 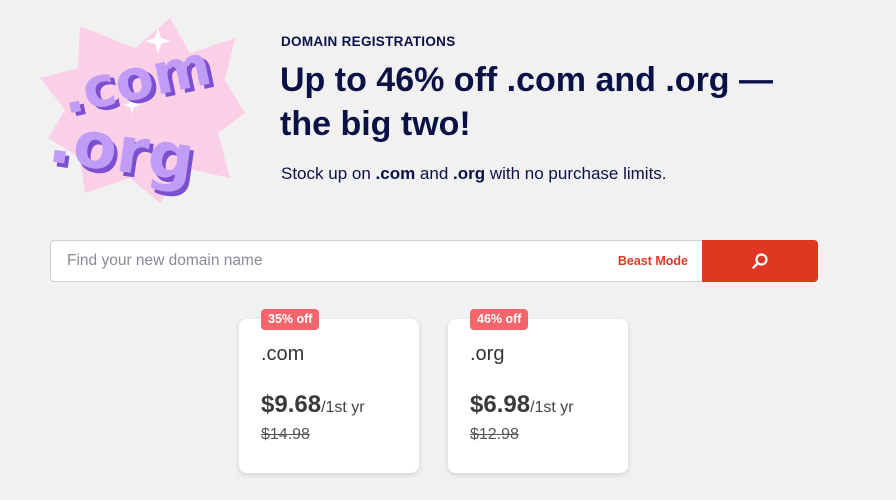 I want to click on price-card-org: 46% off .org $6.98/1st yr $12.98, so click(x=538, y=391).